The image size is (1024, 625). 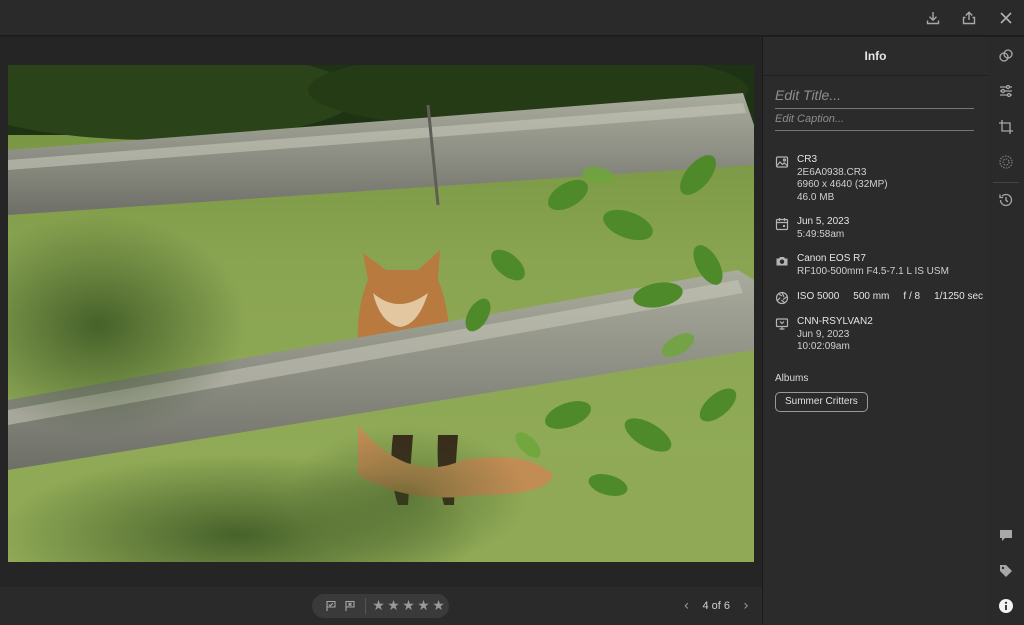 What do you see at coordinates (782, 261) in the screenshot?
I see `camera-icon` at bounding box center [782, 261].